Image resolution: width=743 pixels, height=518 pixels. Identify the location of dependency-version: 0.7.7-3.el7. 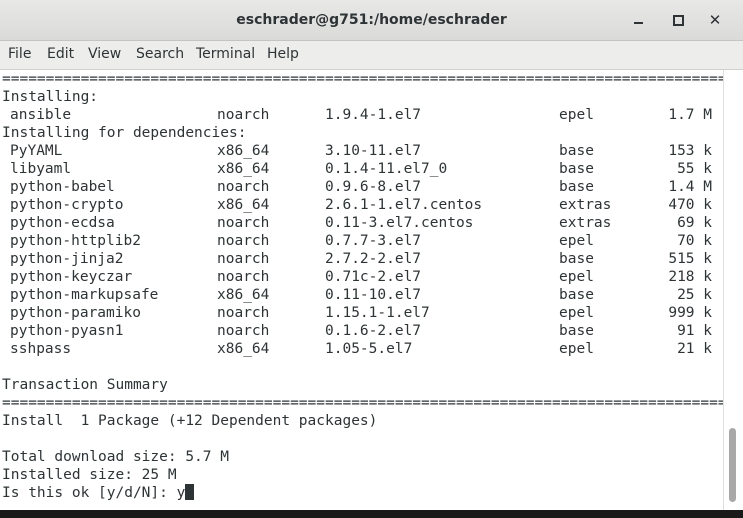
(373, 241).